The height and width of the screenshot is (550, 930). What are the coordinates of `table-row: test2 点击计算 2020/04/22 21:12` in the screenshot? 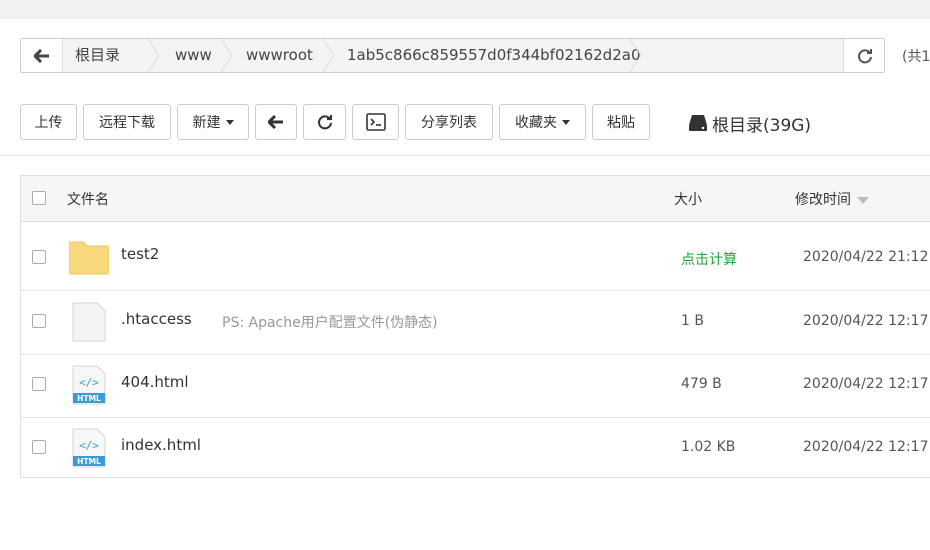 It's located at (475, 259).